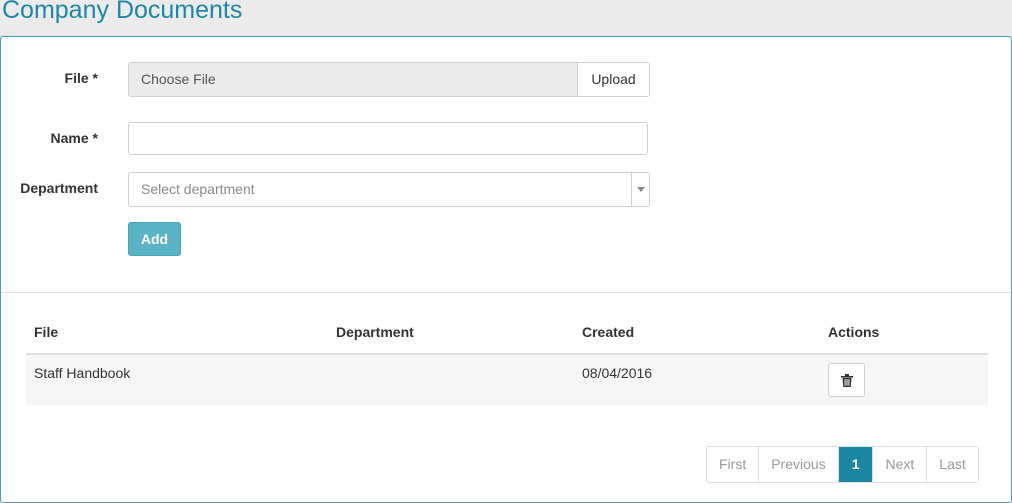  What do you see at coordinates (375, 332) in the screenshot?
I see `column-header-department: Department` at bounding box center [375, 332].